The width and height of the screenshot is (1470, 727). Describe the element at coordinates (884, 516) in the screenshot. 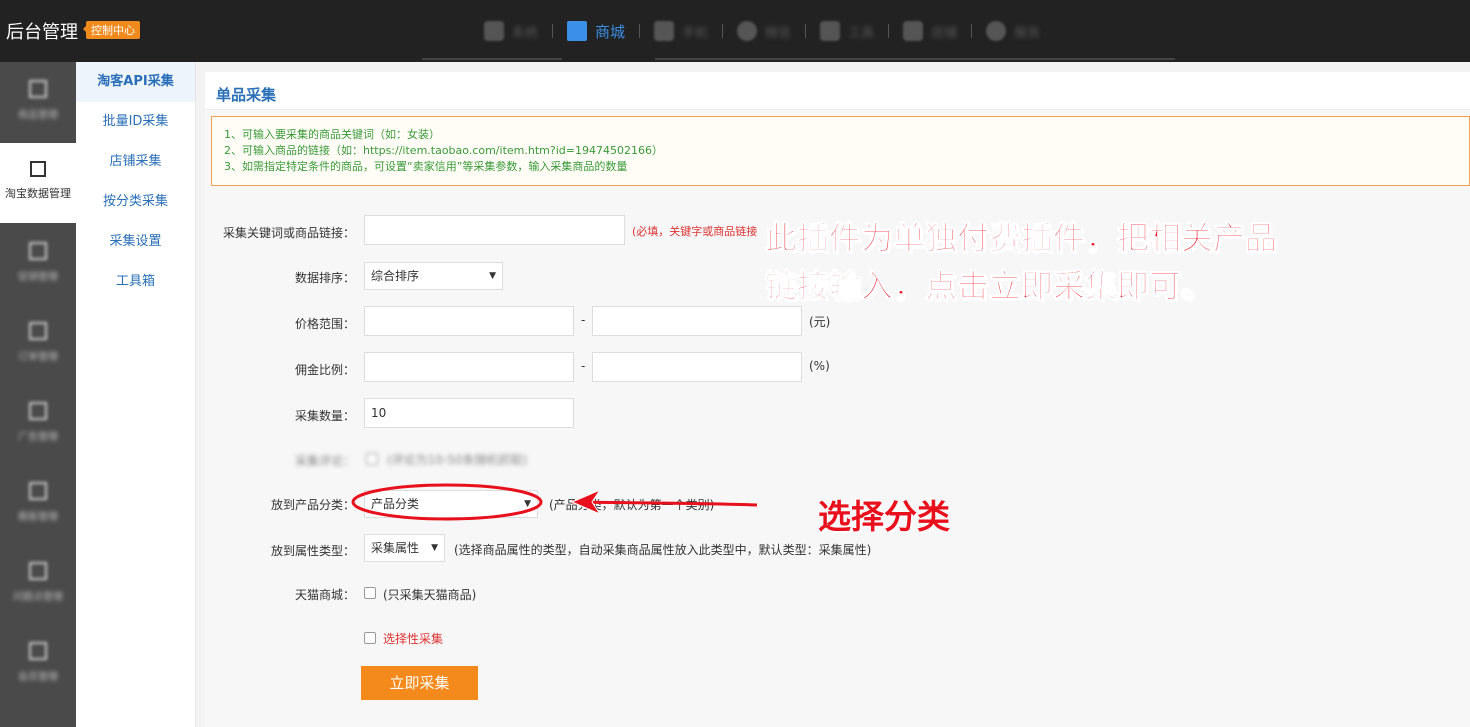

I see `annotation-category: 选择分类` at that location.